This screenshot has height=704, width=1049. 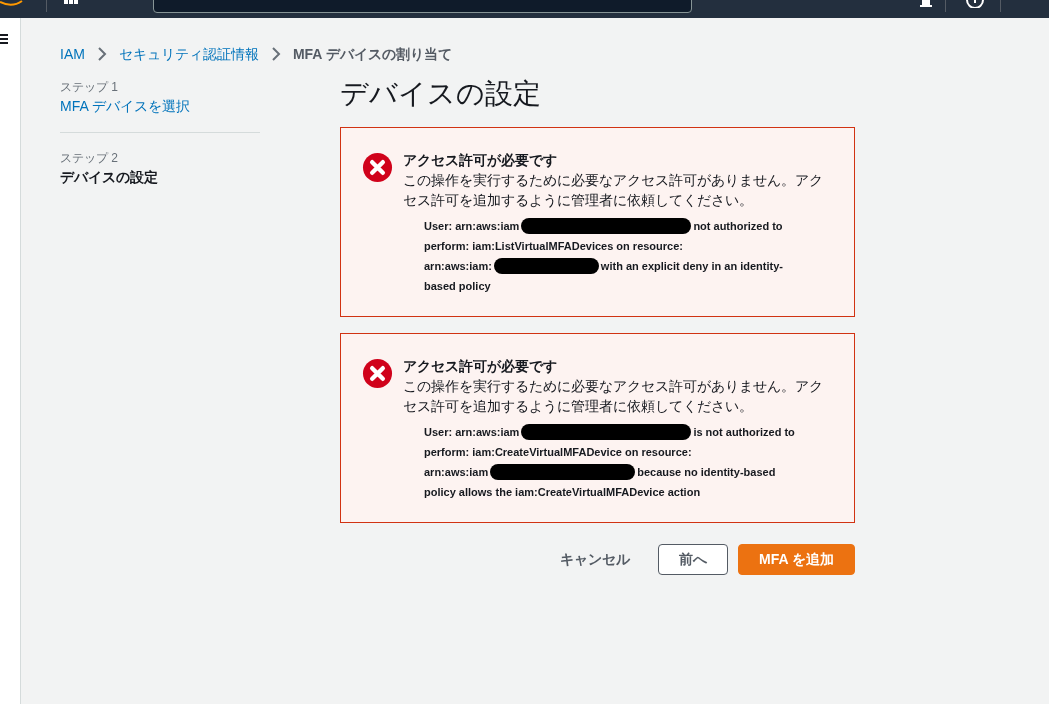 I want to click on cancel-button: キャンセル, so click(x=595, y=559).